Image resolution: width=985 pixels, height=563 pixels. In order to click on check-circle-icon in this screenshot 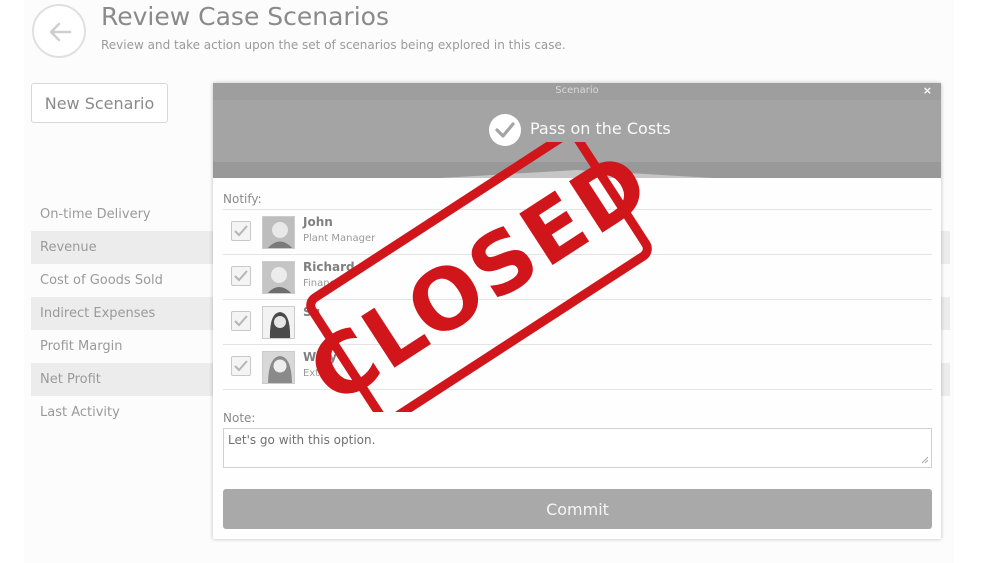, I will do `click(505, 130)`.